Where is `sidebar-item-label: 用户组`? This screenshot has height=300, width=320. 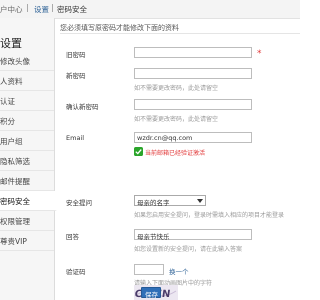 sidebar-item-label: 用户组 is located at coordinates (11, 141).